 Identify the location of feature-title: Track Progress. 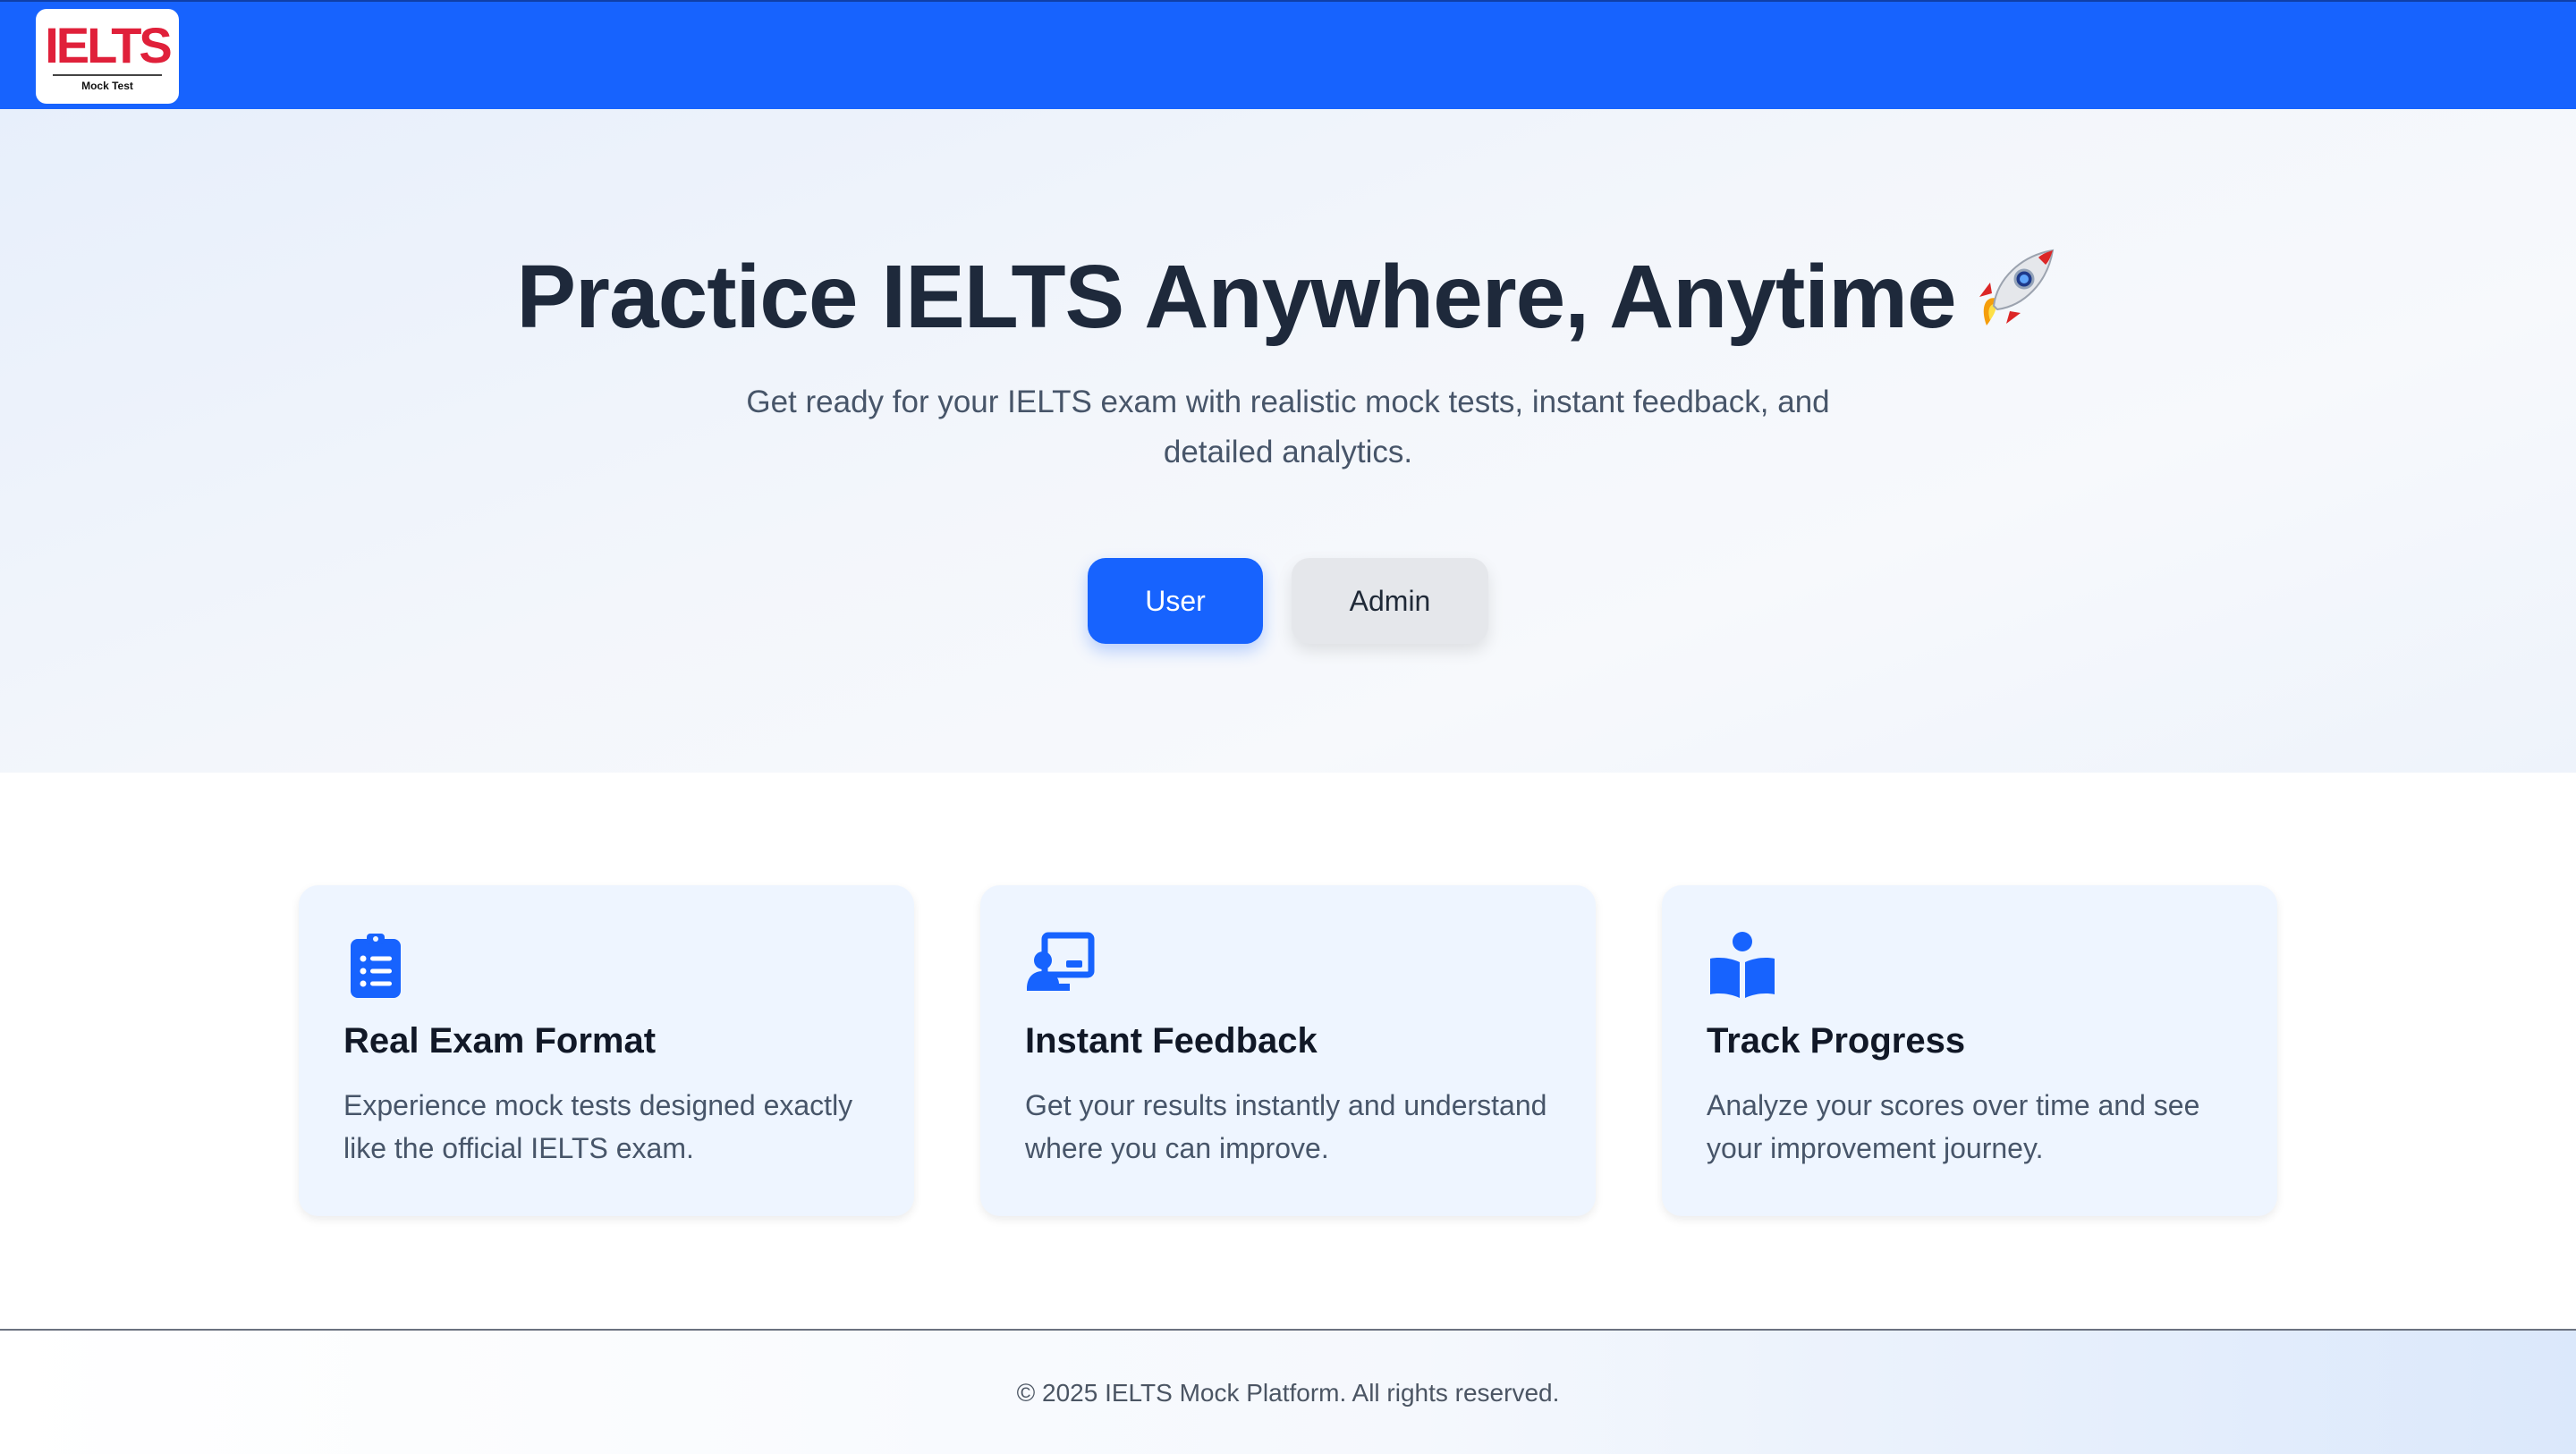
(1836, 1041).